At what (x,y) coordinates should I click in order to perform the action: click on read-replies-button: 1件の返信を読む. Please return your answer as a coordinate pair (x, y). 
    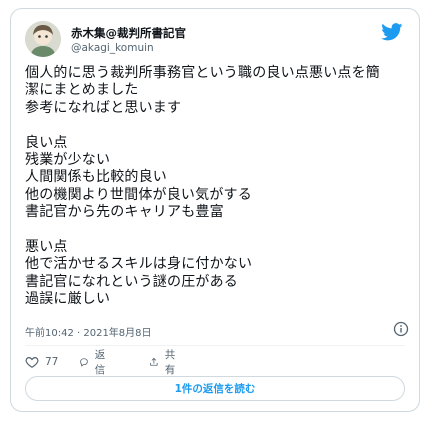
    Looking at the image, I should click on (215, 388).